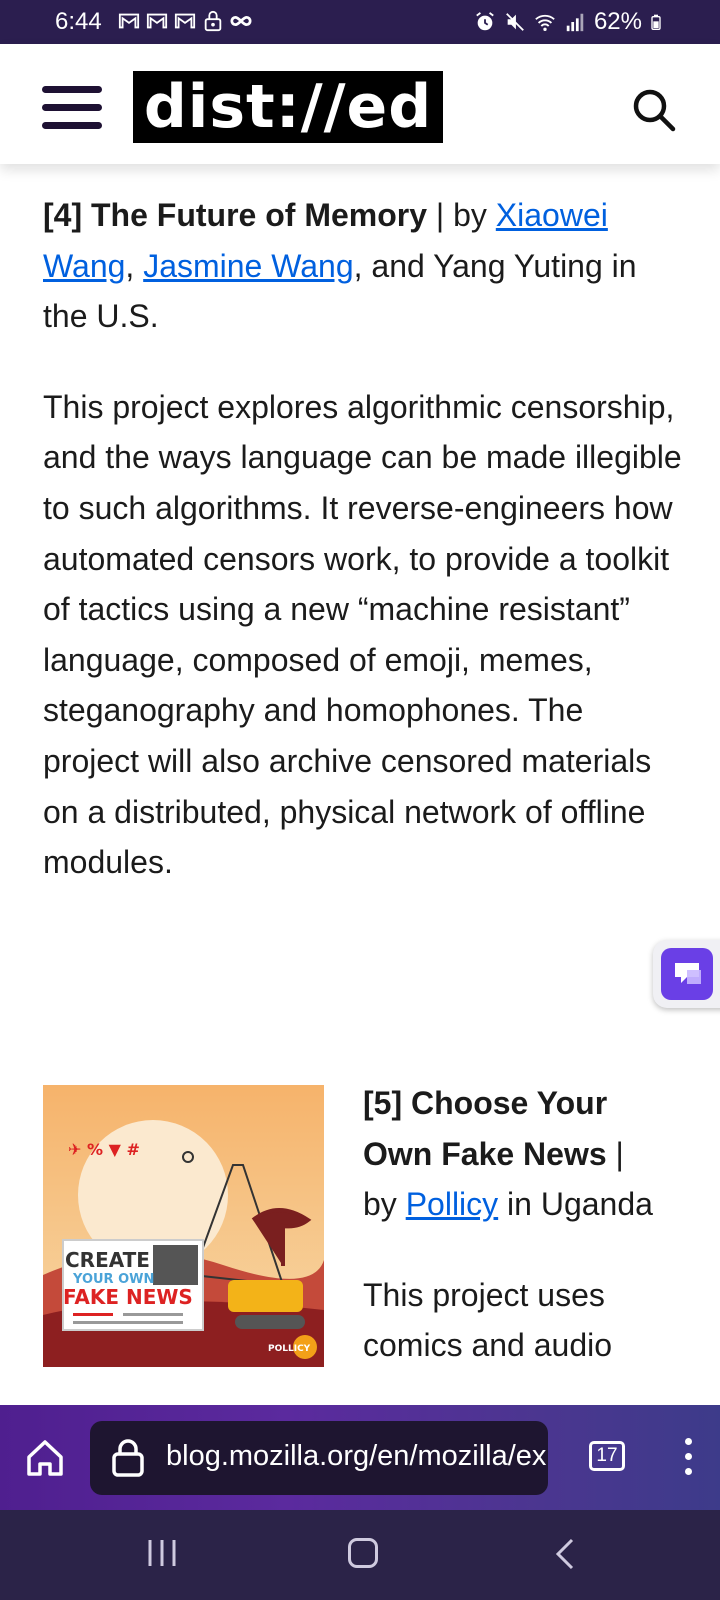 The height and width of the screenshot is (1600, 720). Describe the element at coordinates (360, 22) in the screenshot. I see `status-bar: 6:44 62%` at that location.